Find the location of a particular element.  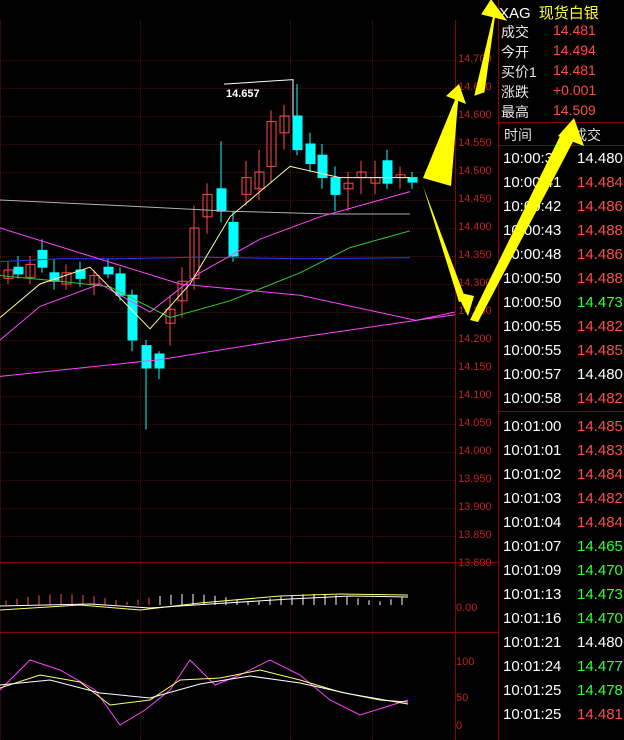

tick-price: 14.482 is located at coordinates (600, 326).